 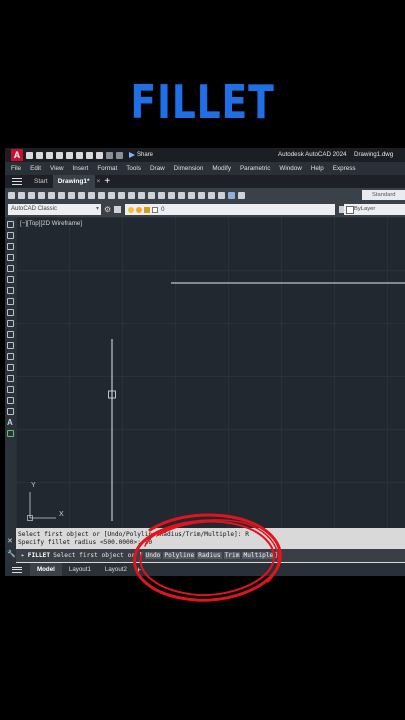 I want to click on workspace-dropdown: AutoCAD Classic, so click(x=54, y=209).